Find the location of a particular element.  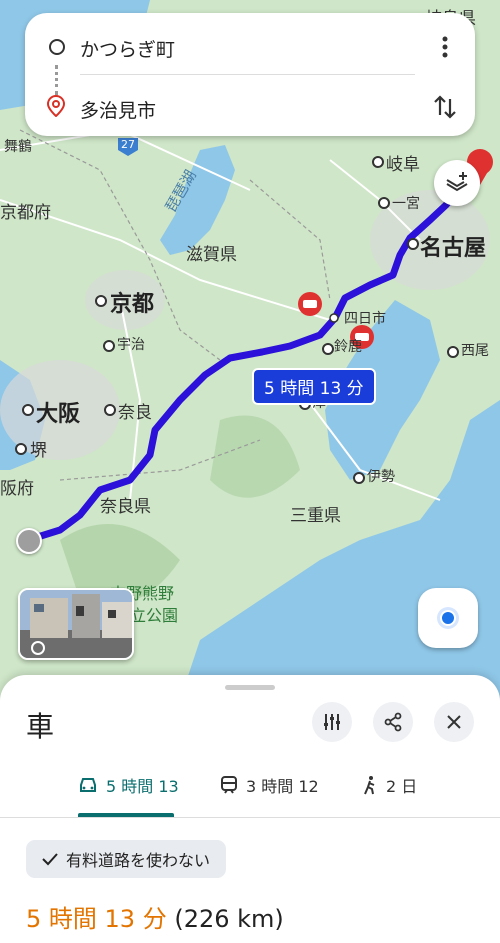

walk-icon is located at coordinates (369, 785).